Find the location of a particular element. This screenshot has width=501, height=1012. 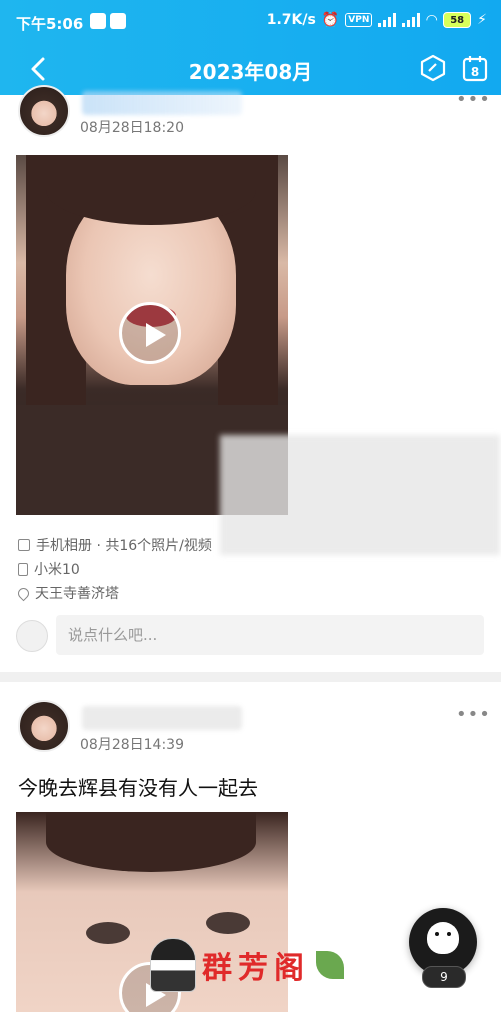

location-pin-icon is located at coordinates (23, 593).